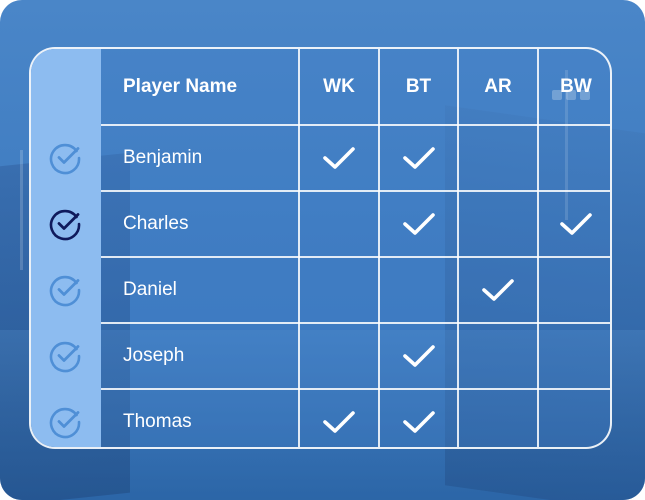 The height and width of the screenshot is (500, 645). What do you see at coordinates (418, 86) in the screenshot?
I see `column-header-bt: BT` at bounding box center [418, 86].